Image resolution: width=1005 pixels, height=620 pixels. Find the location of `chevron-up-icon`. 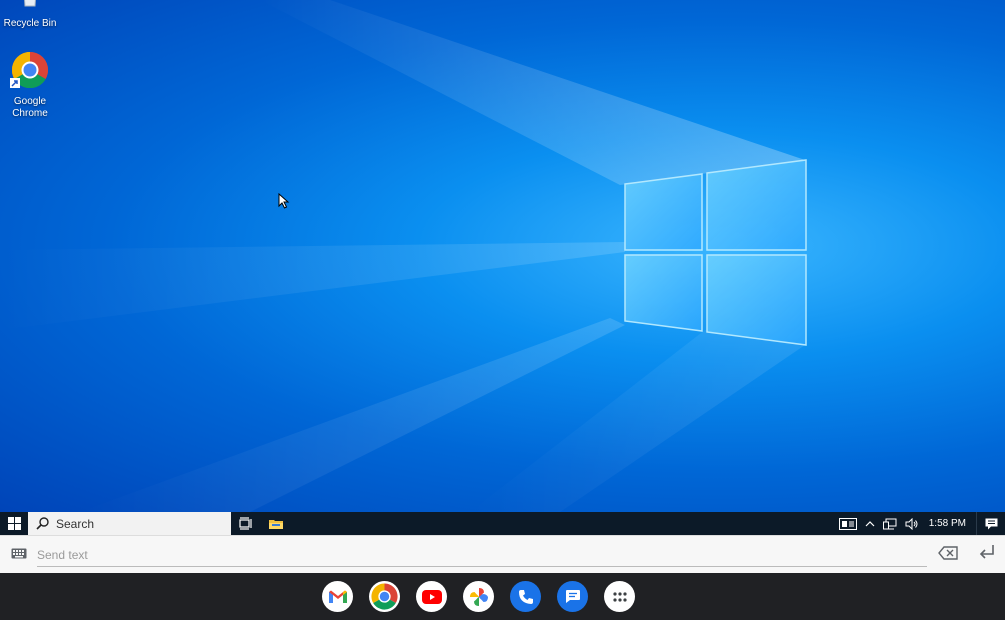

chevron-up-icon is located at coordinates (870, 524).